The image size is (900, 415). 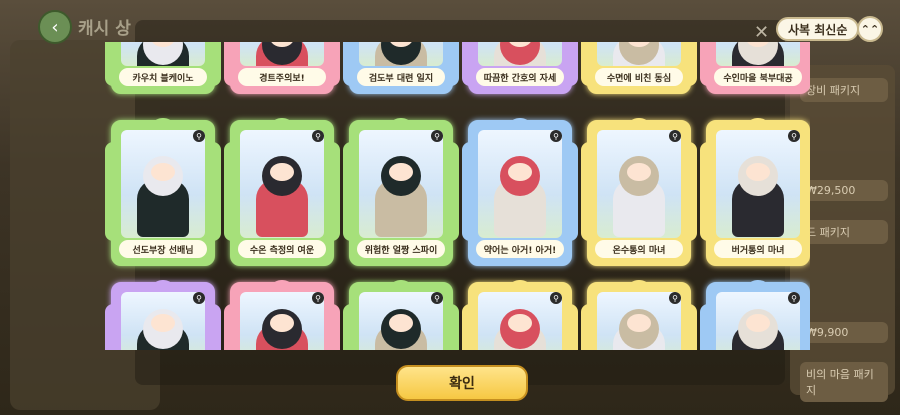 I want to click on outfit-card: ⚲ 위험한 얼짱 스파이, so click(x=401, y=192).